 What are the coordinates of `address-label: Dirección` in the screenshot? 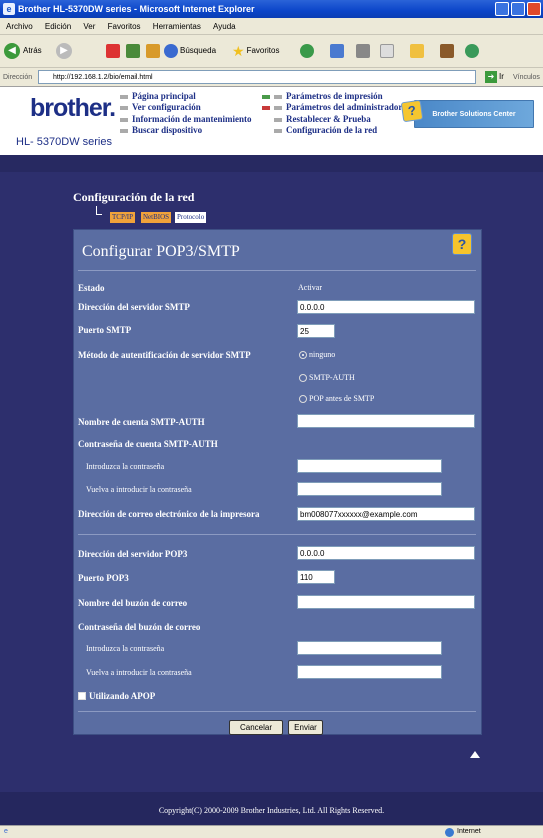 It's located at (18, 77).